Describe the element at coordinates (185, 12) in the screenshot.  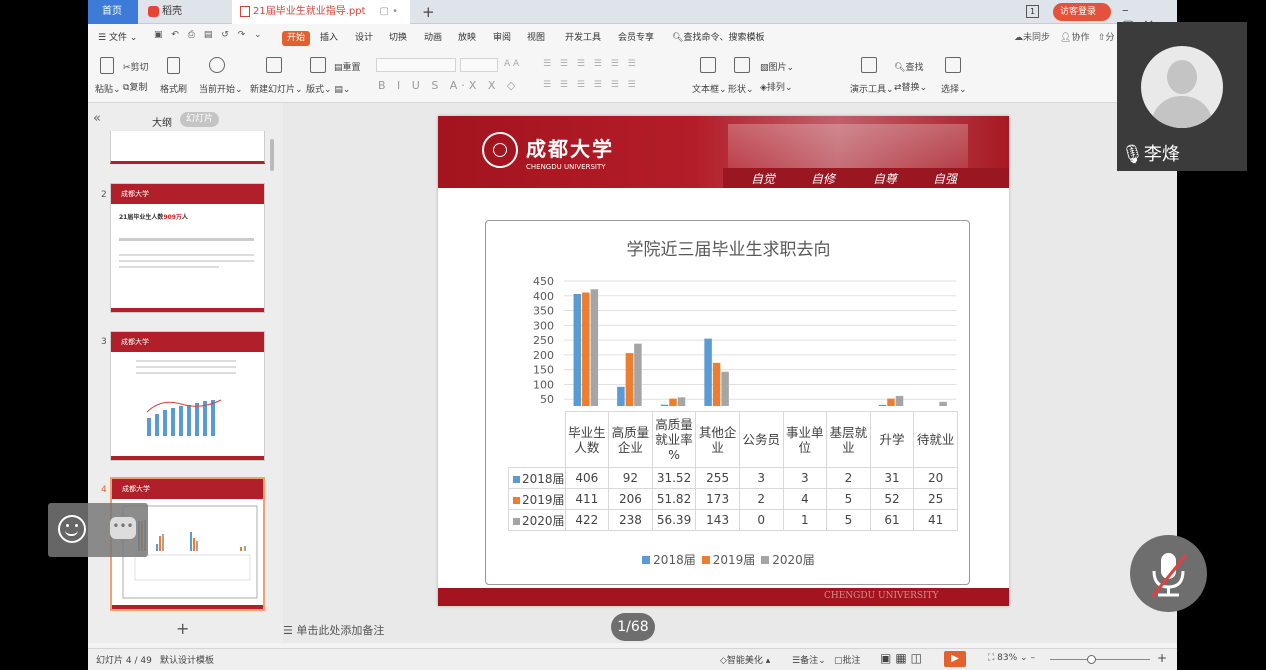
I see `tab-wps: 稻壳` at that location.